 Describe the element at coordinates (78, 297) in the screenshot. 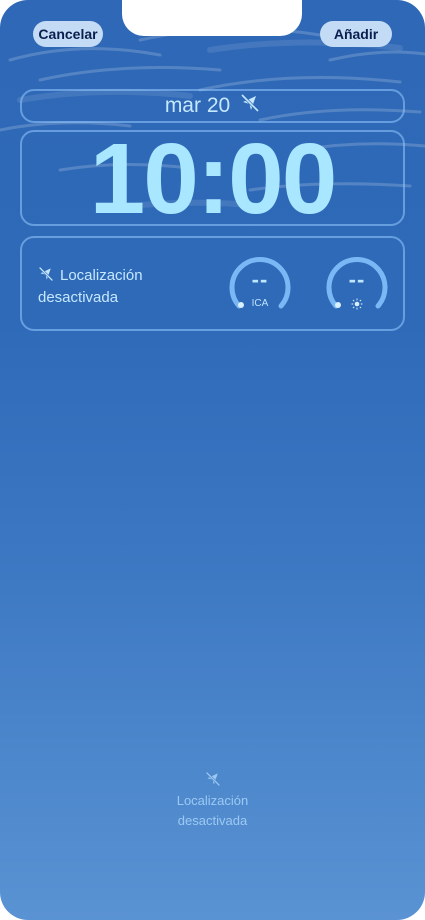

I see `location-widget-line2: desactivada` at that location.